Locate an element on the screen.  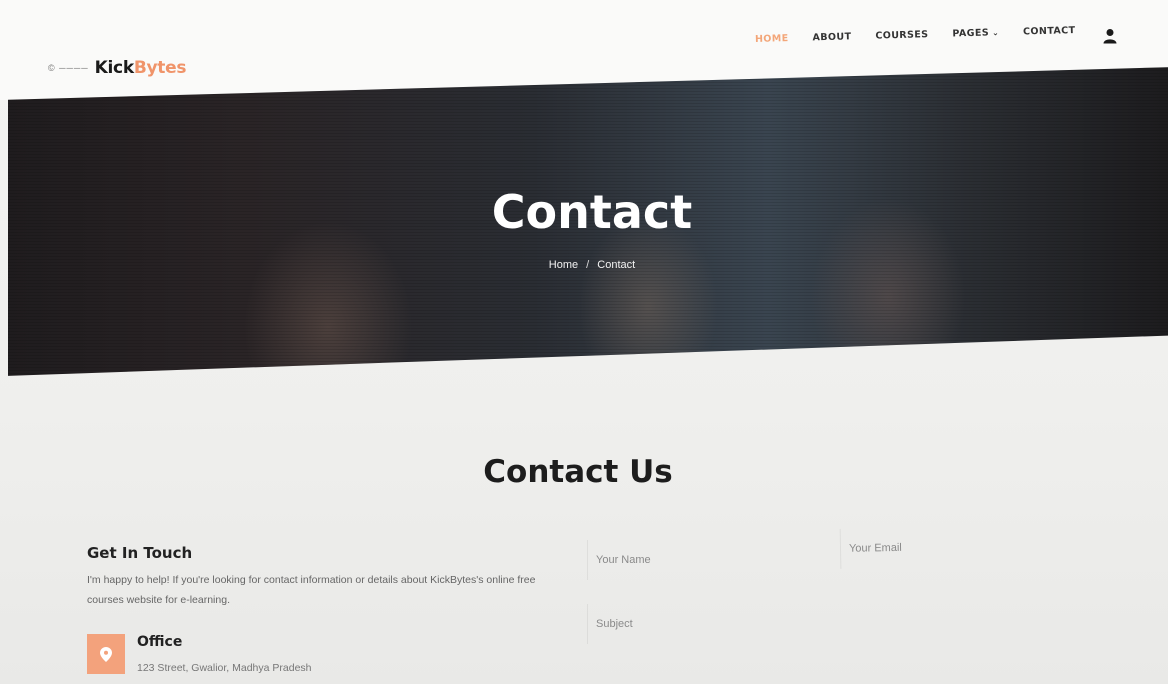
nav-home: HOME is located at coordinates (772, 39).